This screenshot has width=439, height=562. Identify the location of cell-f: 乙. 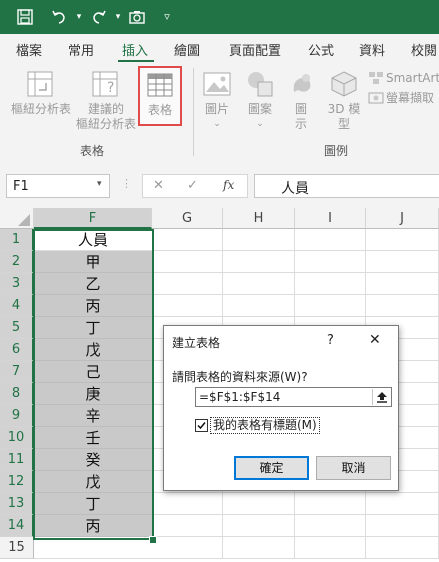
(93, 284).